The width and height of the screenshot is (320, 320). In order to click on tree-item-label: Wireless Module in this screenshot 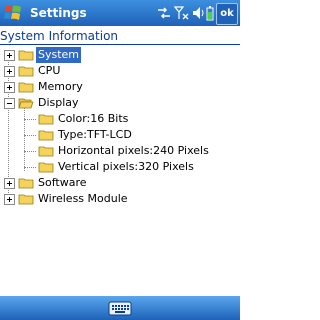, I will do `click(83, 198)`.